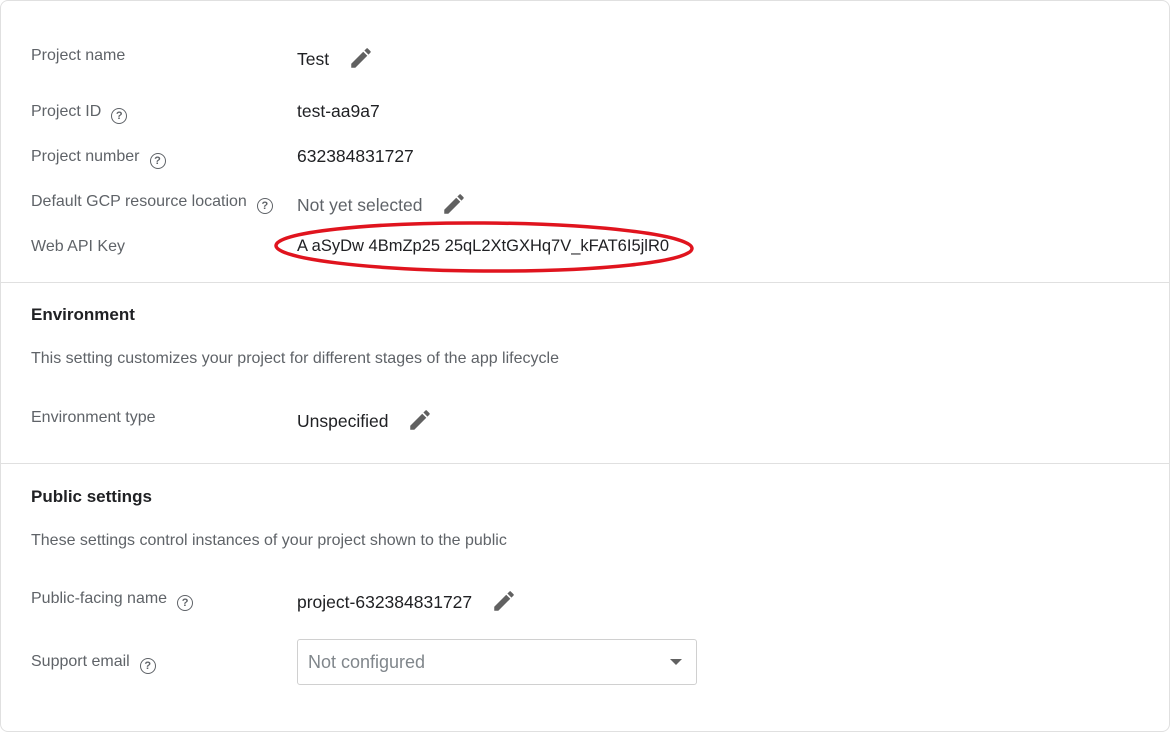 This screenshot has width=1170, height=732. I want to click on row-project-id: Project ID? test-aa9a7, so click(600, 112).